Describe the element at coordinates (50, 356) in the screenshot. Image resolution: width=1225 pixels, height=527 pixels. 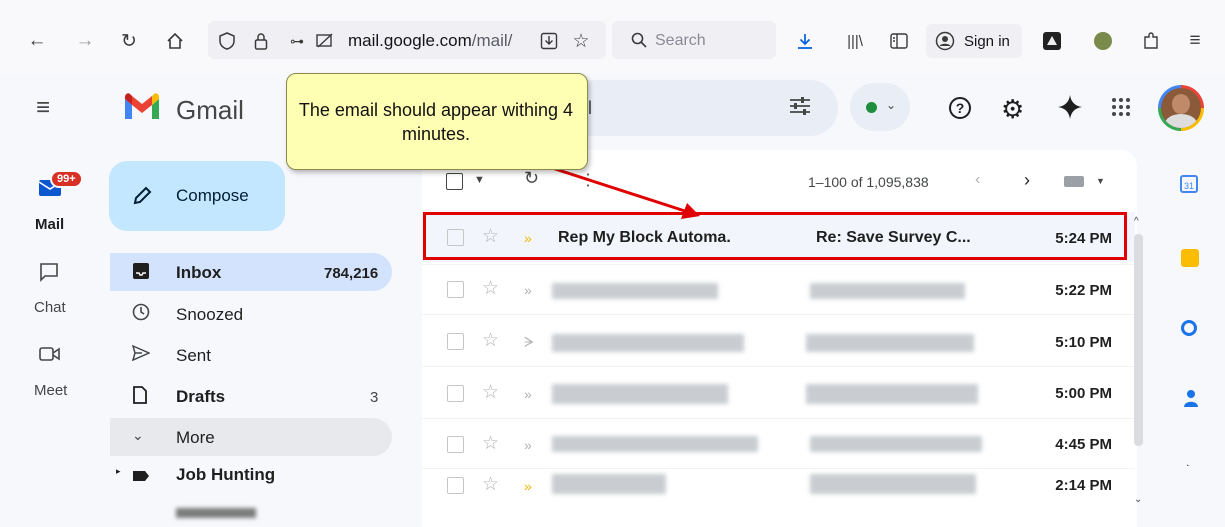
I see `meet-icon` at that location.